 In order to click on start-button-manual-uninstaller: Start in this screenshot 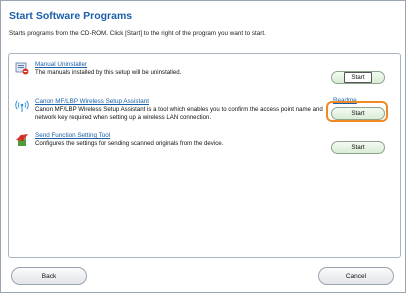, I will do `click(358, 77)`.